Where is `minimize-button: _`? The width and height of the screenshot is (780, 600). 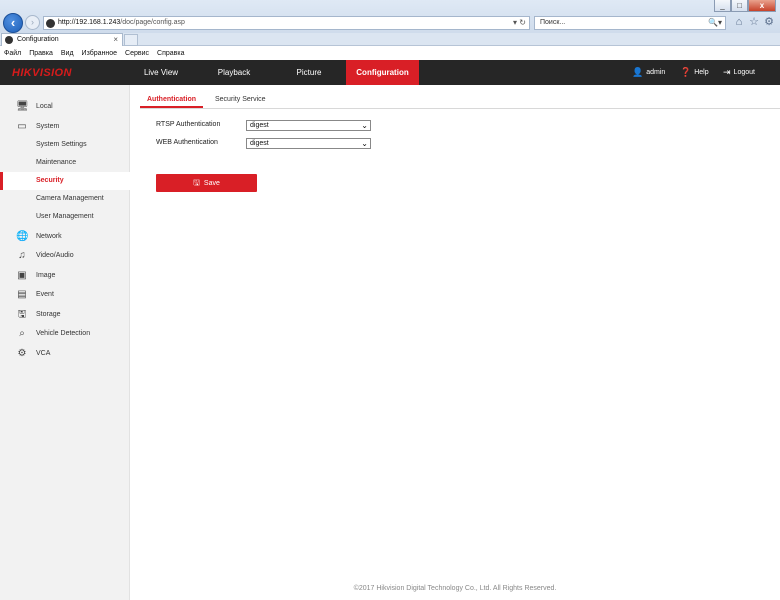 minimize-button: _ is located at coordinates (722, 6).